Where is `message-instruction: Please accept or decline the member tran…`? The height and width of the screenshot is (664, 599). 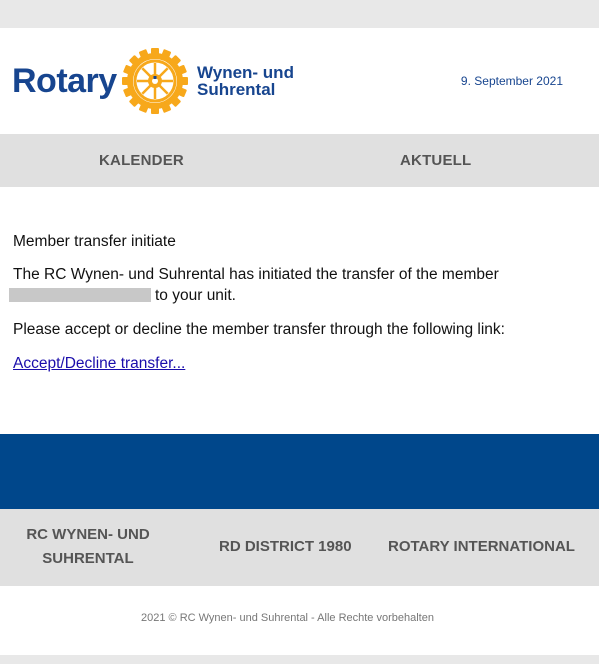 message-instruction: Please accept or decline the member tran… is located at coordinates (259, 329).